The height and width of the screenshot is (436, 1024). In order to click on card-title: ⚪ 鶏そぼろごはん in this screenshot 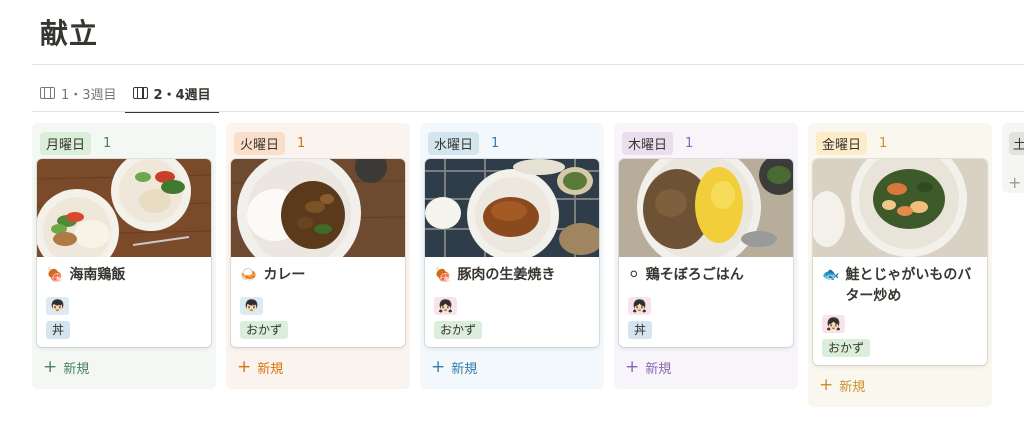, I will do `click(706, 277)`.